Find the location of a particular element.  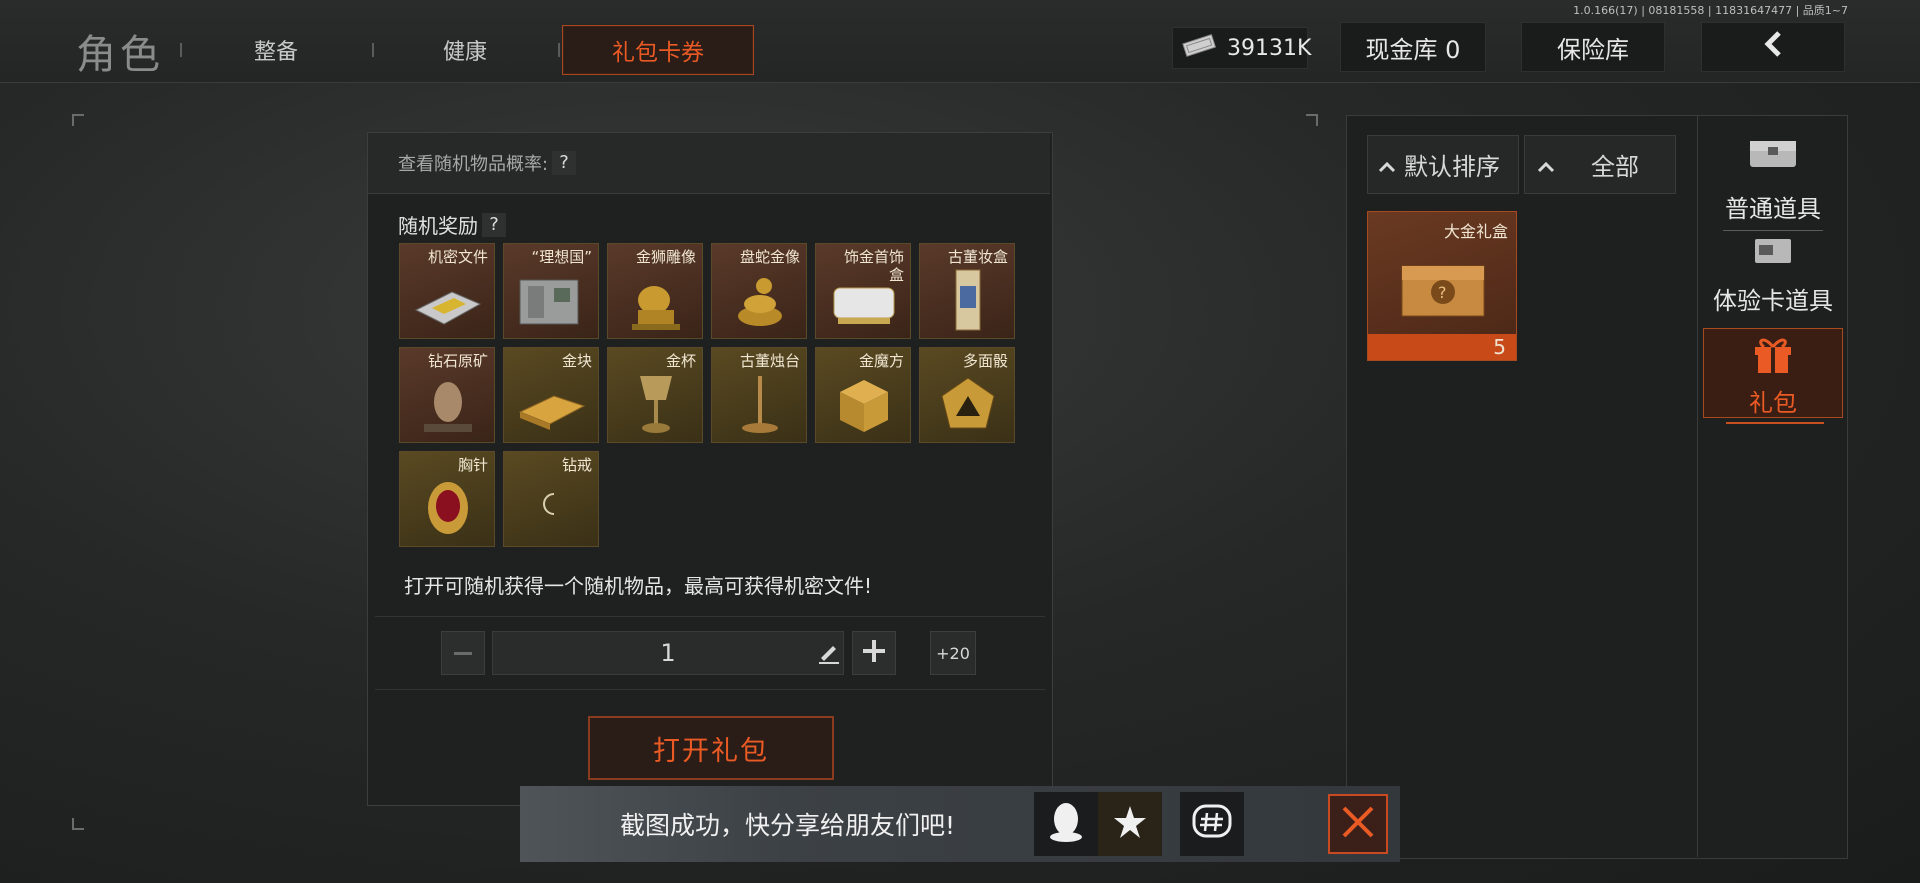

sort-label: 默认排序 is located at coordinates (1452, 167).